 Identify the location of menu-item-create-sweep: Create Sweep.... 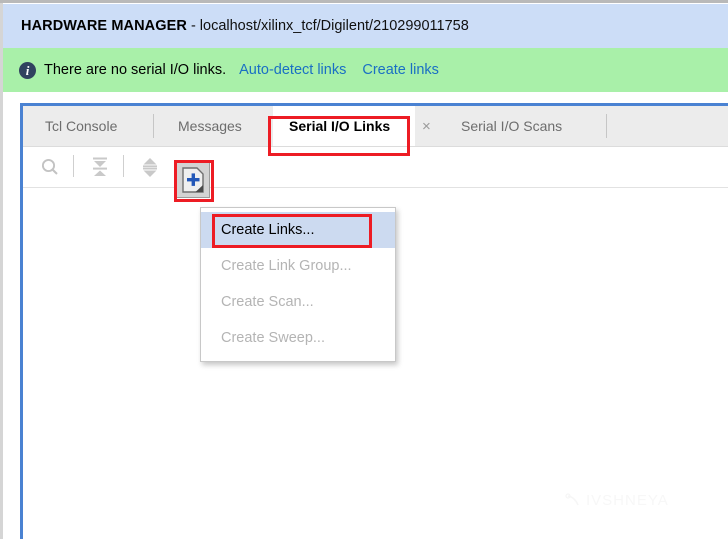
(298, 338).